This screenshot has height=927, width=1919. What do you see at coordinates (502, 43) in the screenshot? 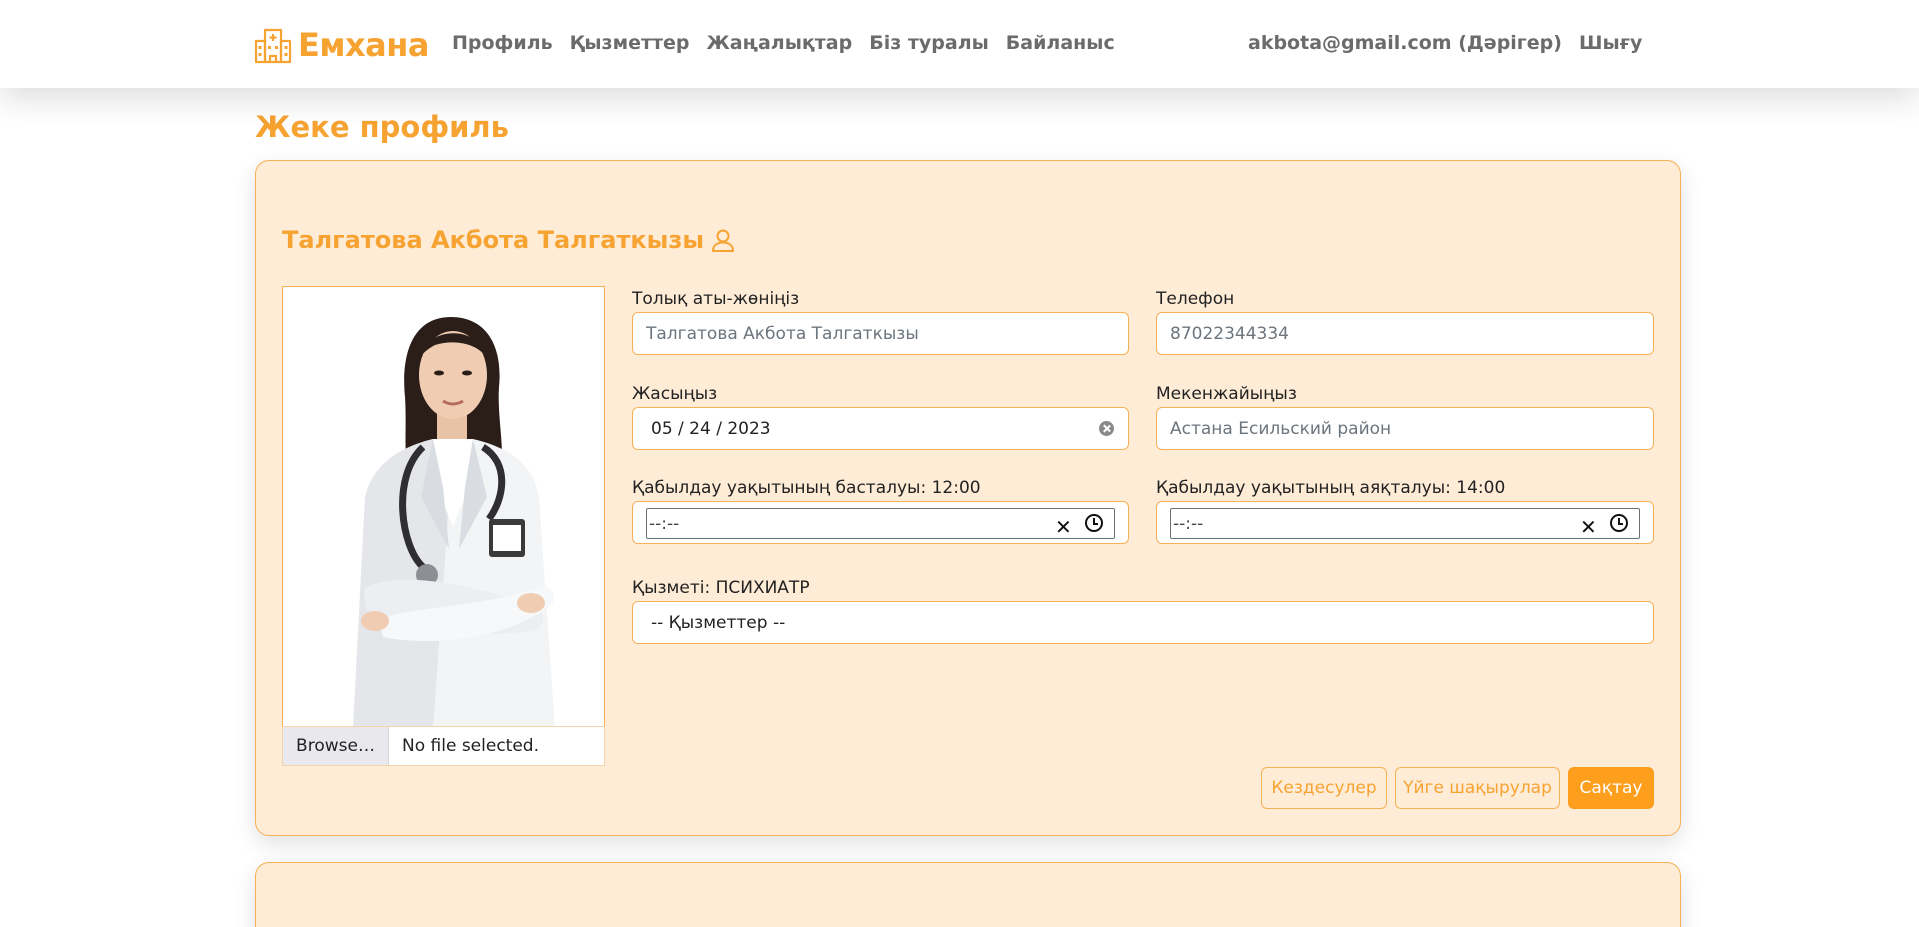
I see `nav-link-profile: Профиль` at bounding box center [502, 43].